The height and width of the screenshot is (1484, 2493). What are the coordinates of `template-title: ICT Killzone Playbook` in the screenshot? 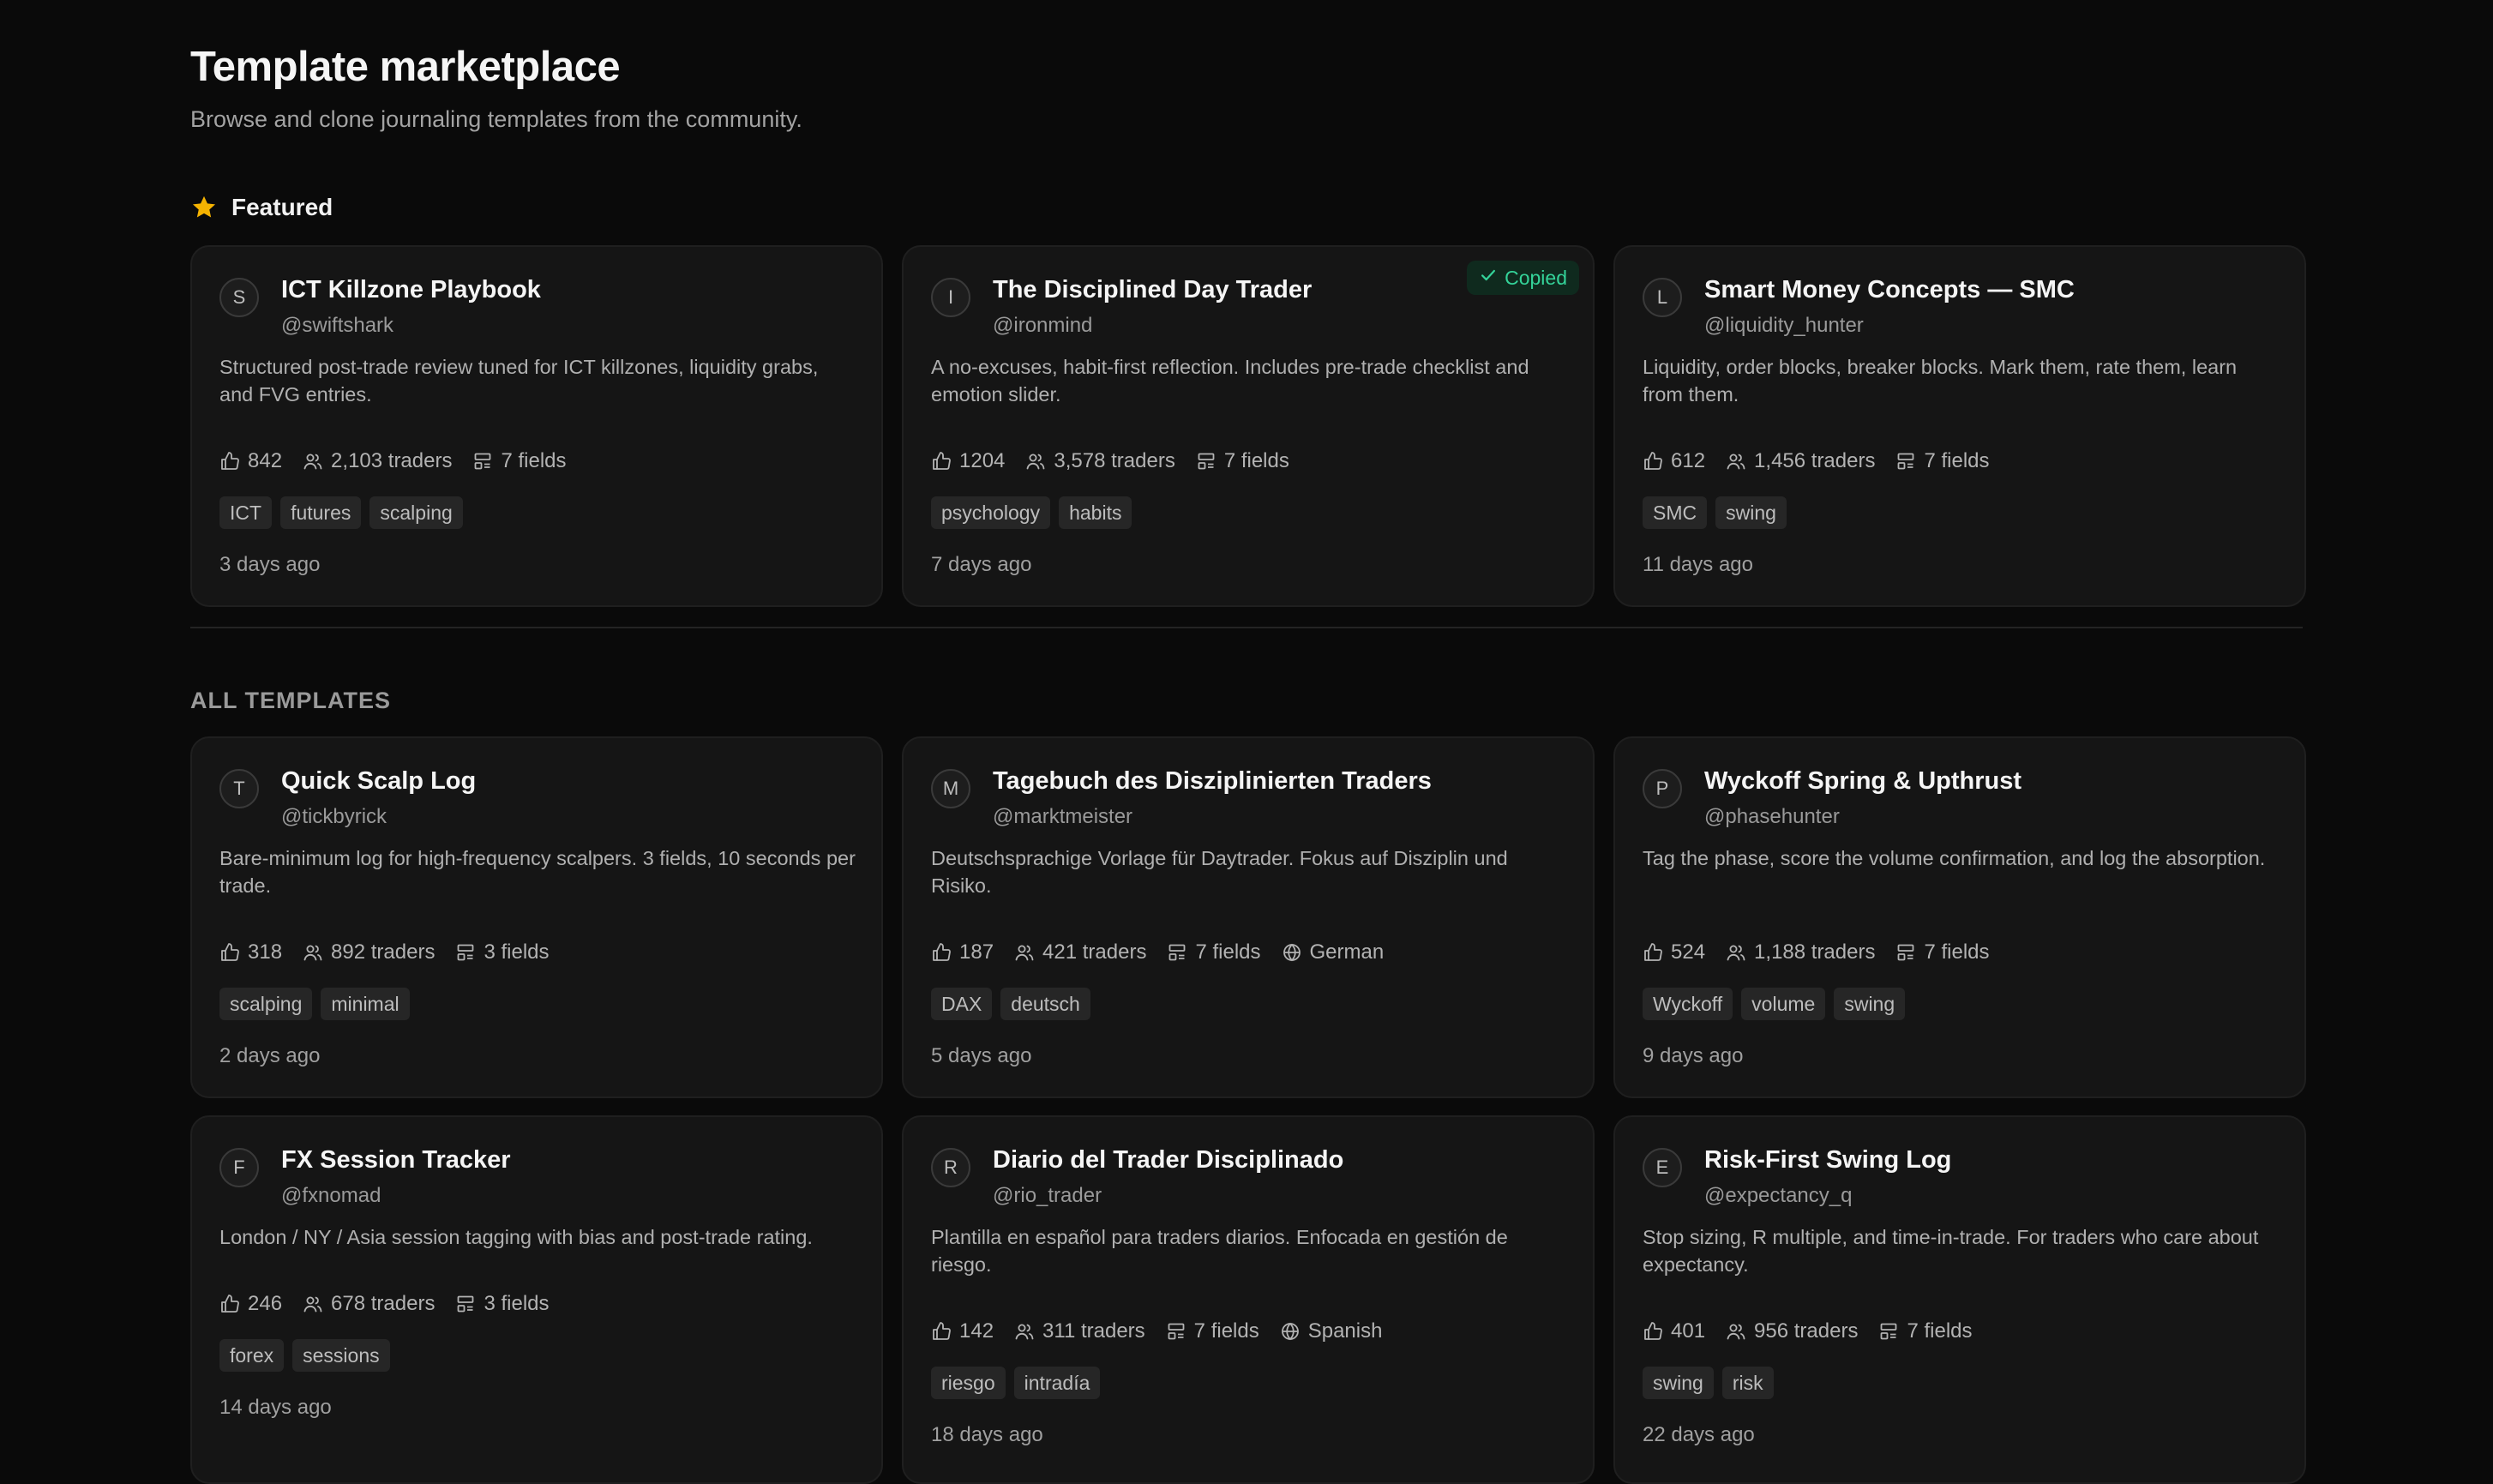 It's located at (411, 290).